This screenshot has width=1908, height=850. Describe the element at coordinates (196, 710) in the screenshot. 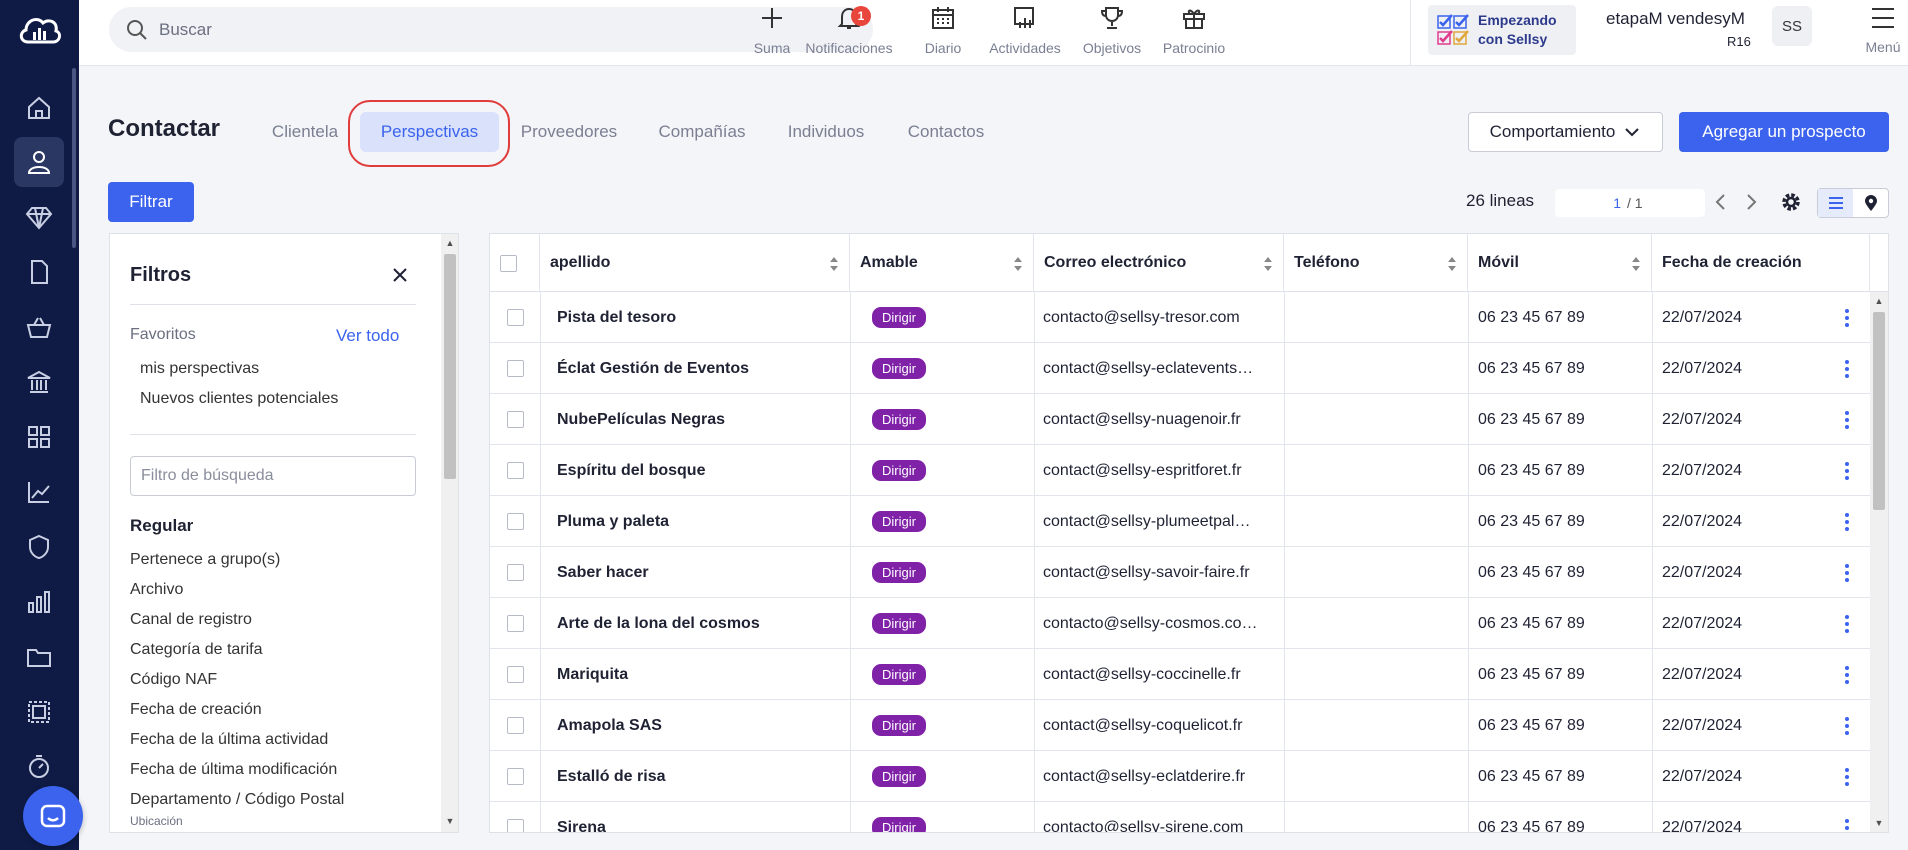

I see `filter-item: Fecha de creación` at that location.